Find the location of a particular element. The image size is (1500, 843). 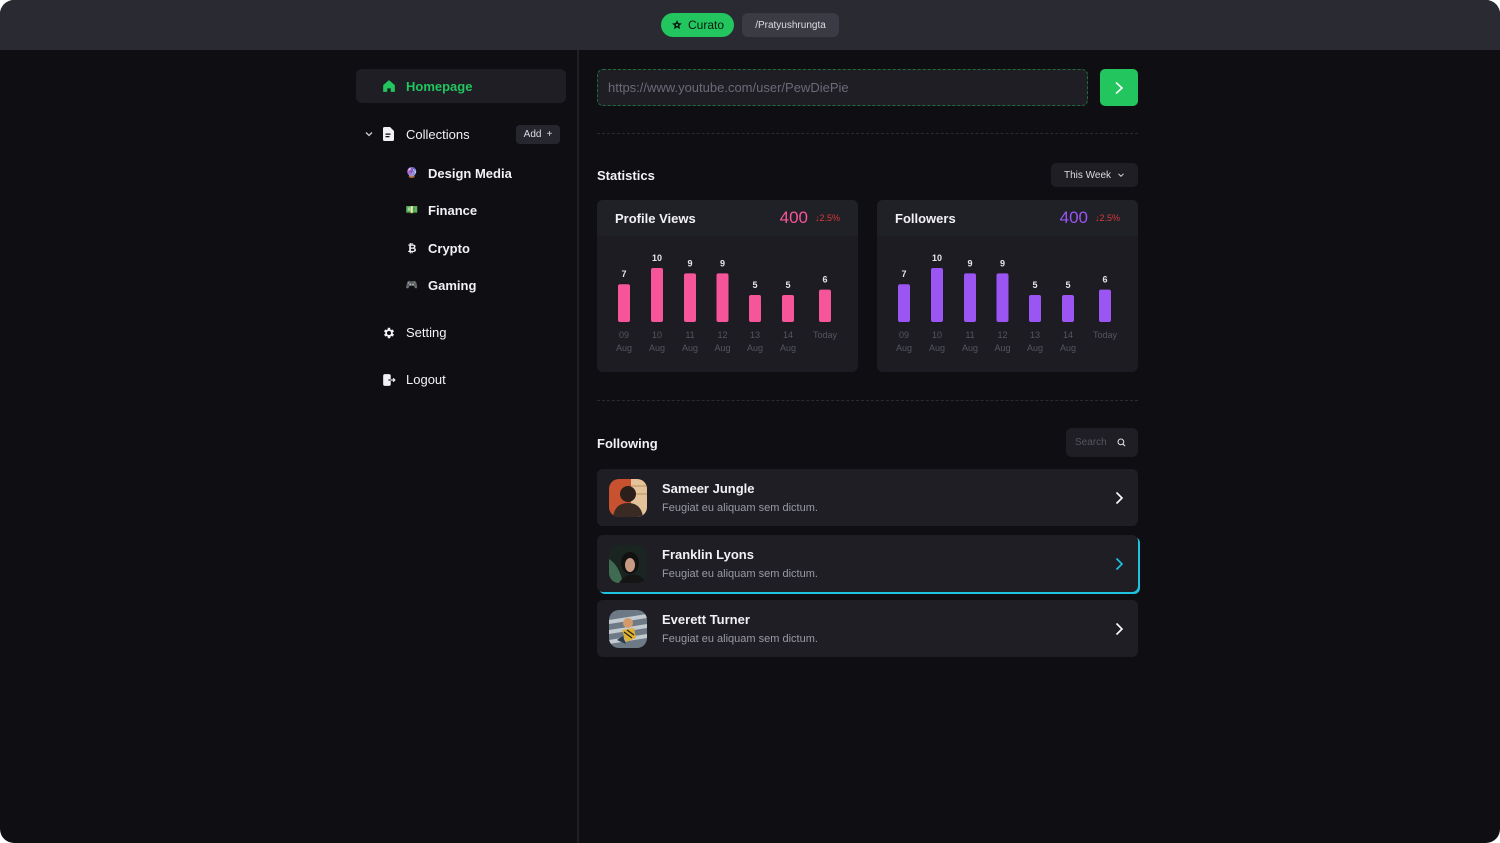

sidebar-item-logout: Logout is located at coordinates (414, 379).